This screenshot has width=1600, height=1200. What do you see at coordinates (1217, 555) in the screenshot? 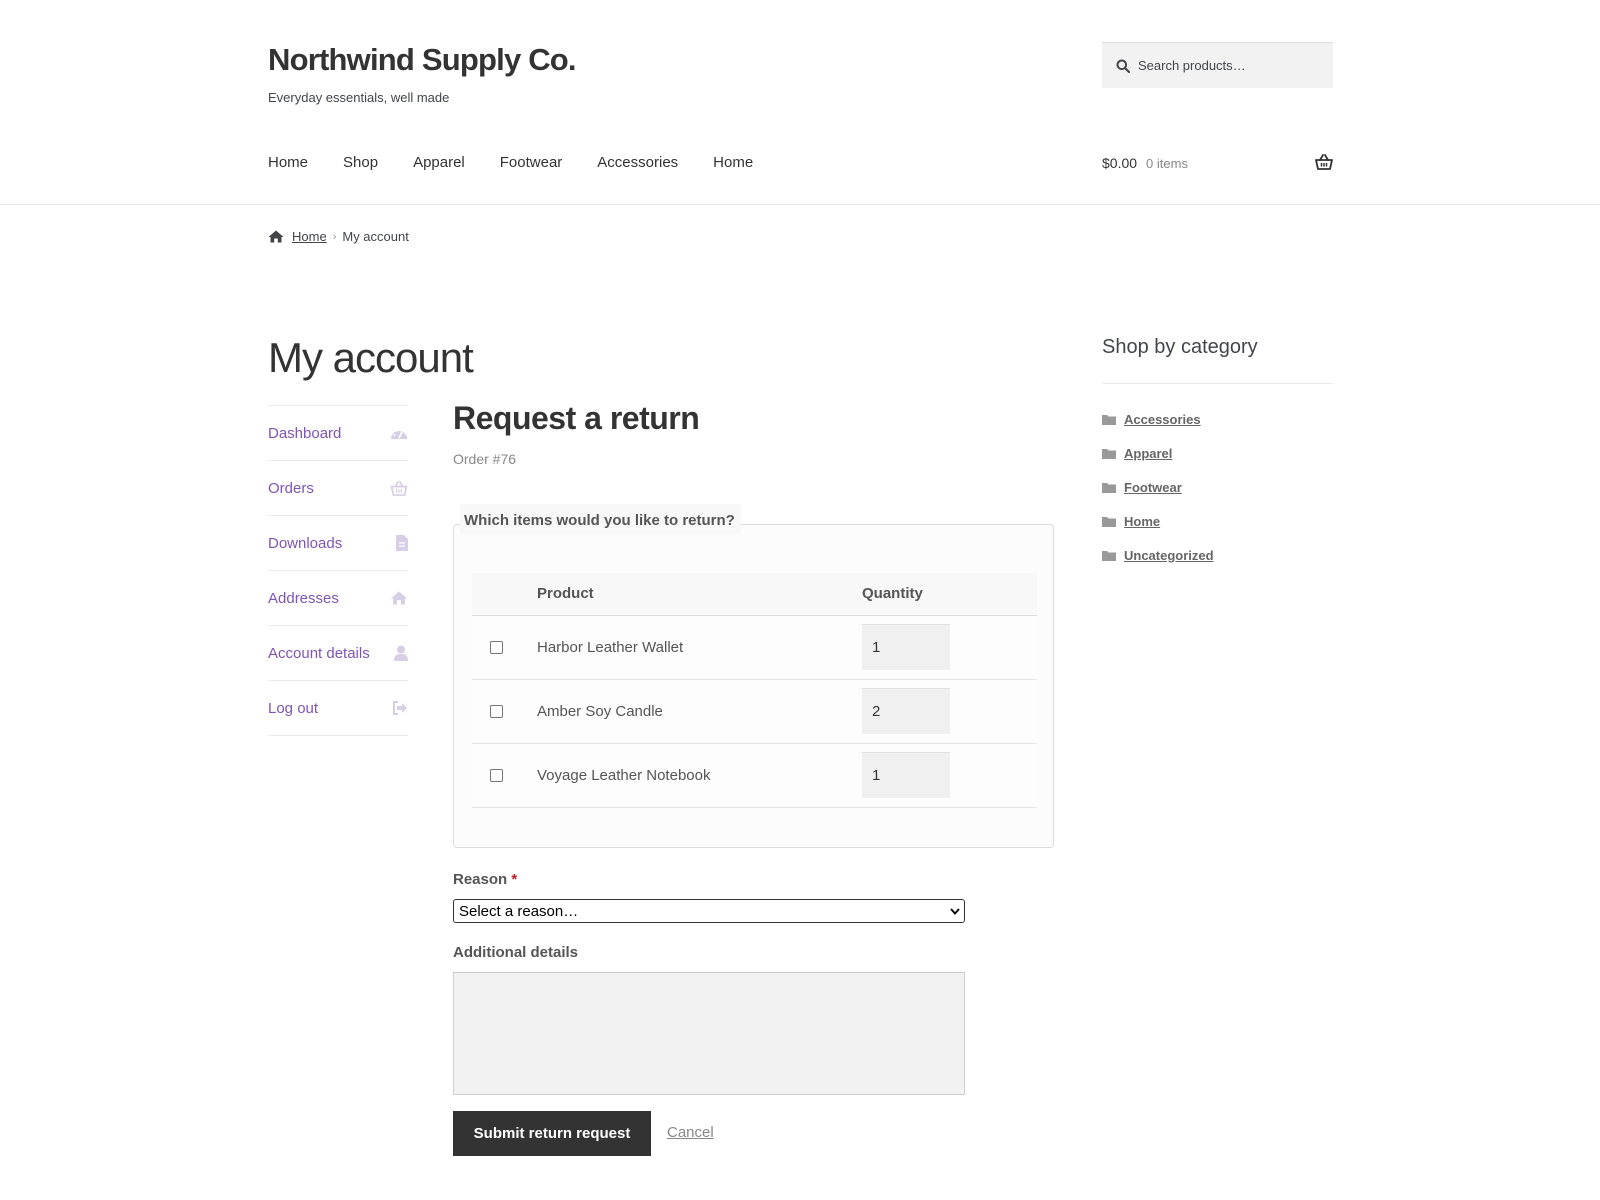
I see `list-item: Uncategorized` at bounding box center [1217, 555].